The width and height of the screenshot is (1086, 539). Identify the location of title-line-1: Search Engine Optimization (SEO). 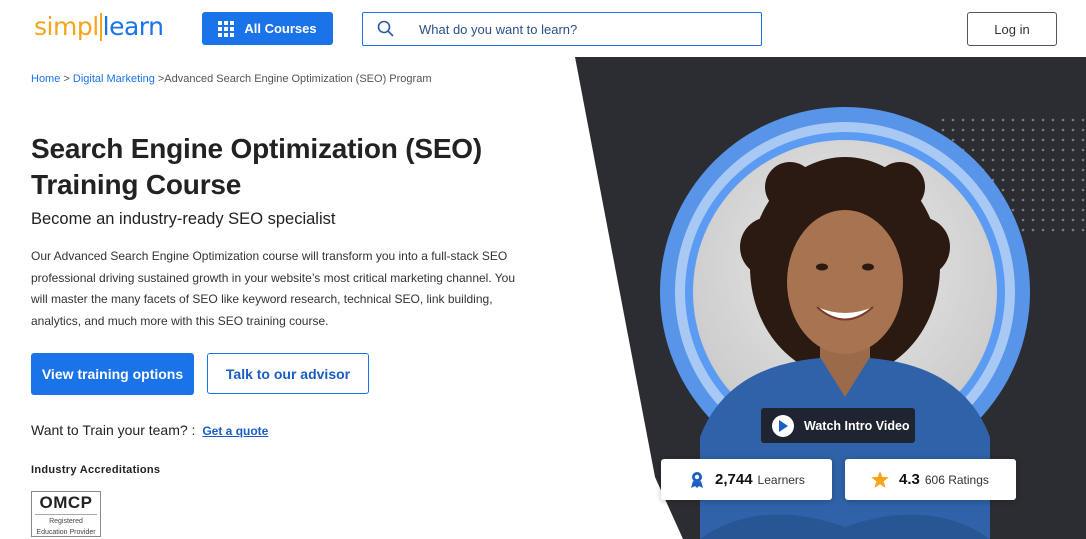
(256, 148).